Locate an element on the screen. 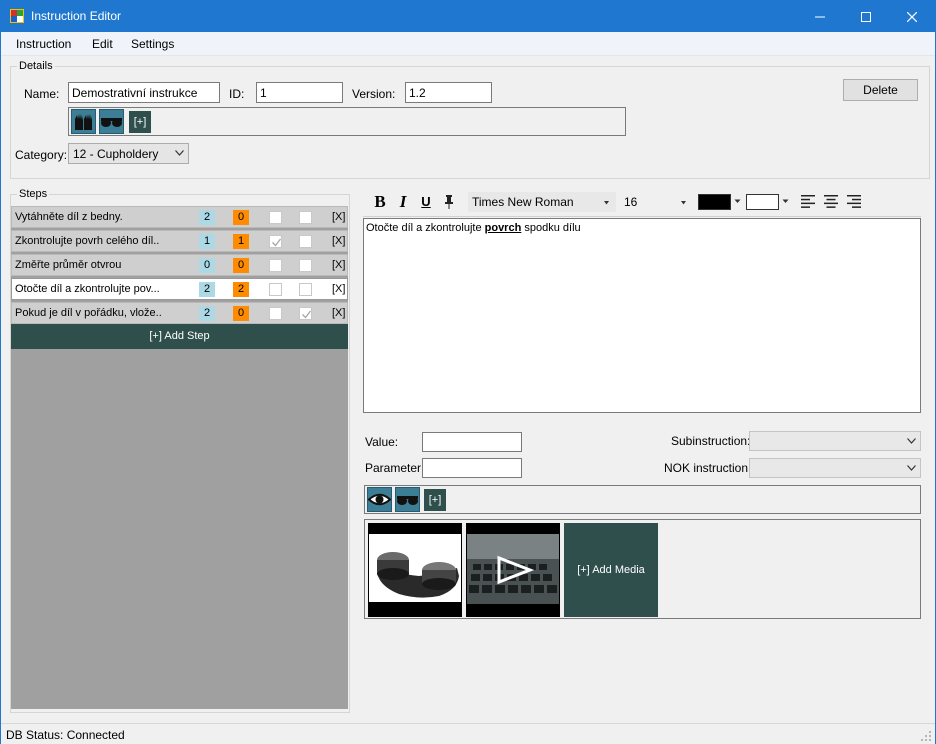 This screenshot has width=936, height=744. pin-icon is located at coordinates (449, 201).